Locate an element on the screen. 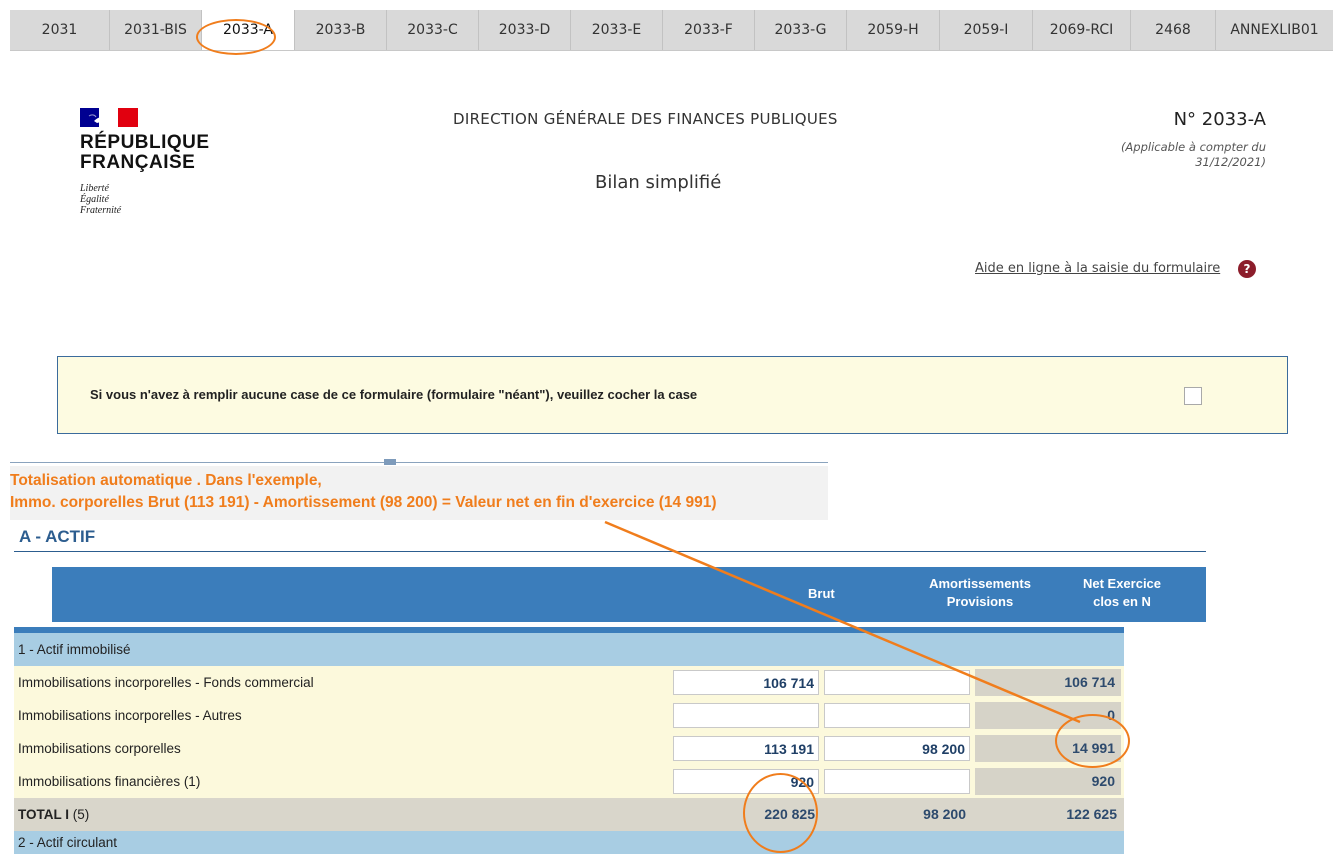 This screenshot has width=1333, height=854. row-label: TOTAL I (5) is located at coordinates (54, 814).